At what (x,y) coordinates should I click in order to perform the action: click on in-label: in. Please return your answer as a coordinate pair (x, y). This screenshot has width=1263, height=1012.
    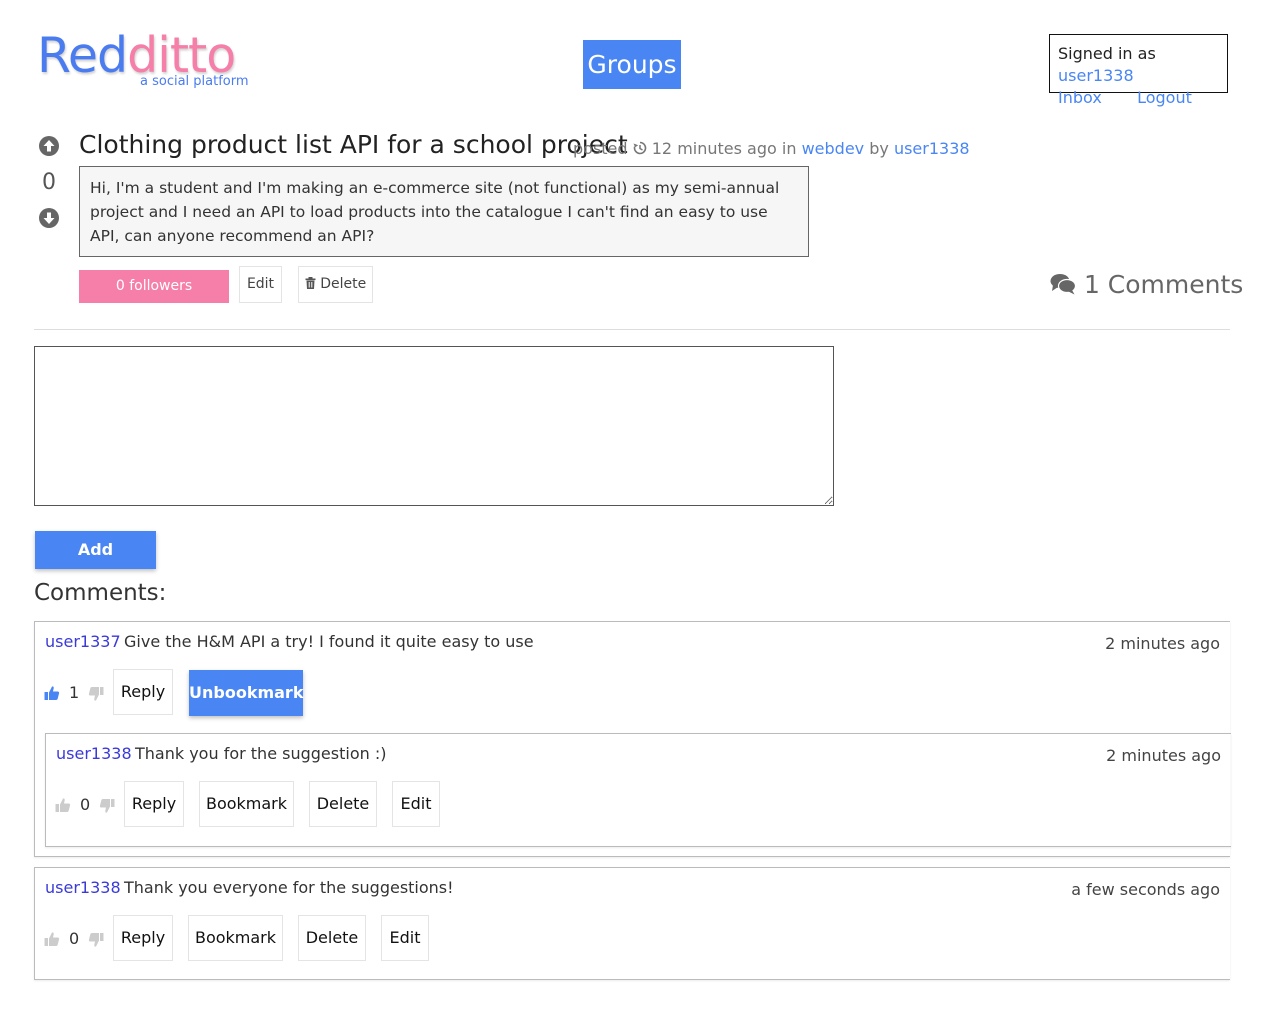
    Looking at the image, I should click on (789, 148).